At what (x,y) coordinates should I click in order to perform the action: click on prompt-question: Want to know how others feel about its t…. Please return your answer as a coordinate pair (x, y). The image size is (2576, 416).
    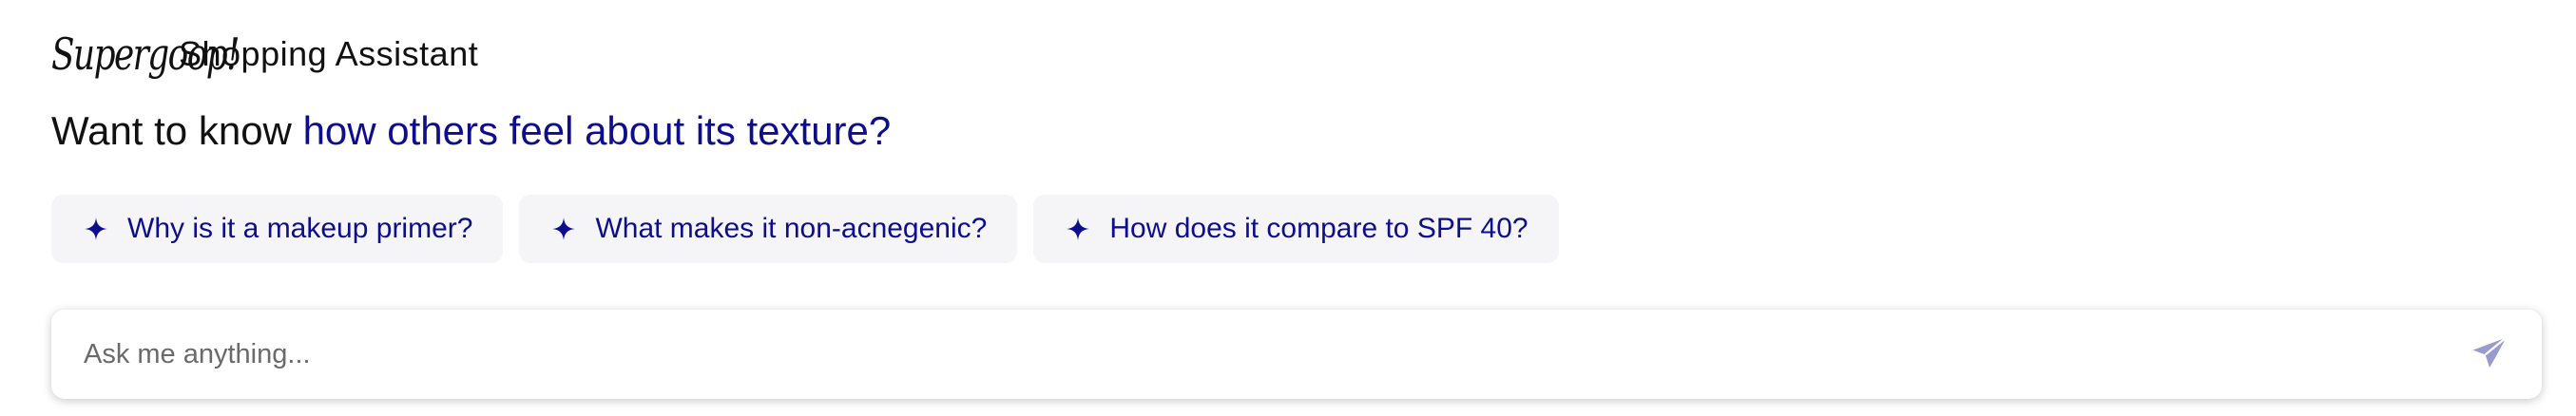
    Looking at the image, I should click on (471, 131).